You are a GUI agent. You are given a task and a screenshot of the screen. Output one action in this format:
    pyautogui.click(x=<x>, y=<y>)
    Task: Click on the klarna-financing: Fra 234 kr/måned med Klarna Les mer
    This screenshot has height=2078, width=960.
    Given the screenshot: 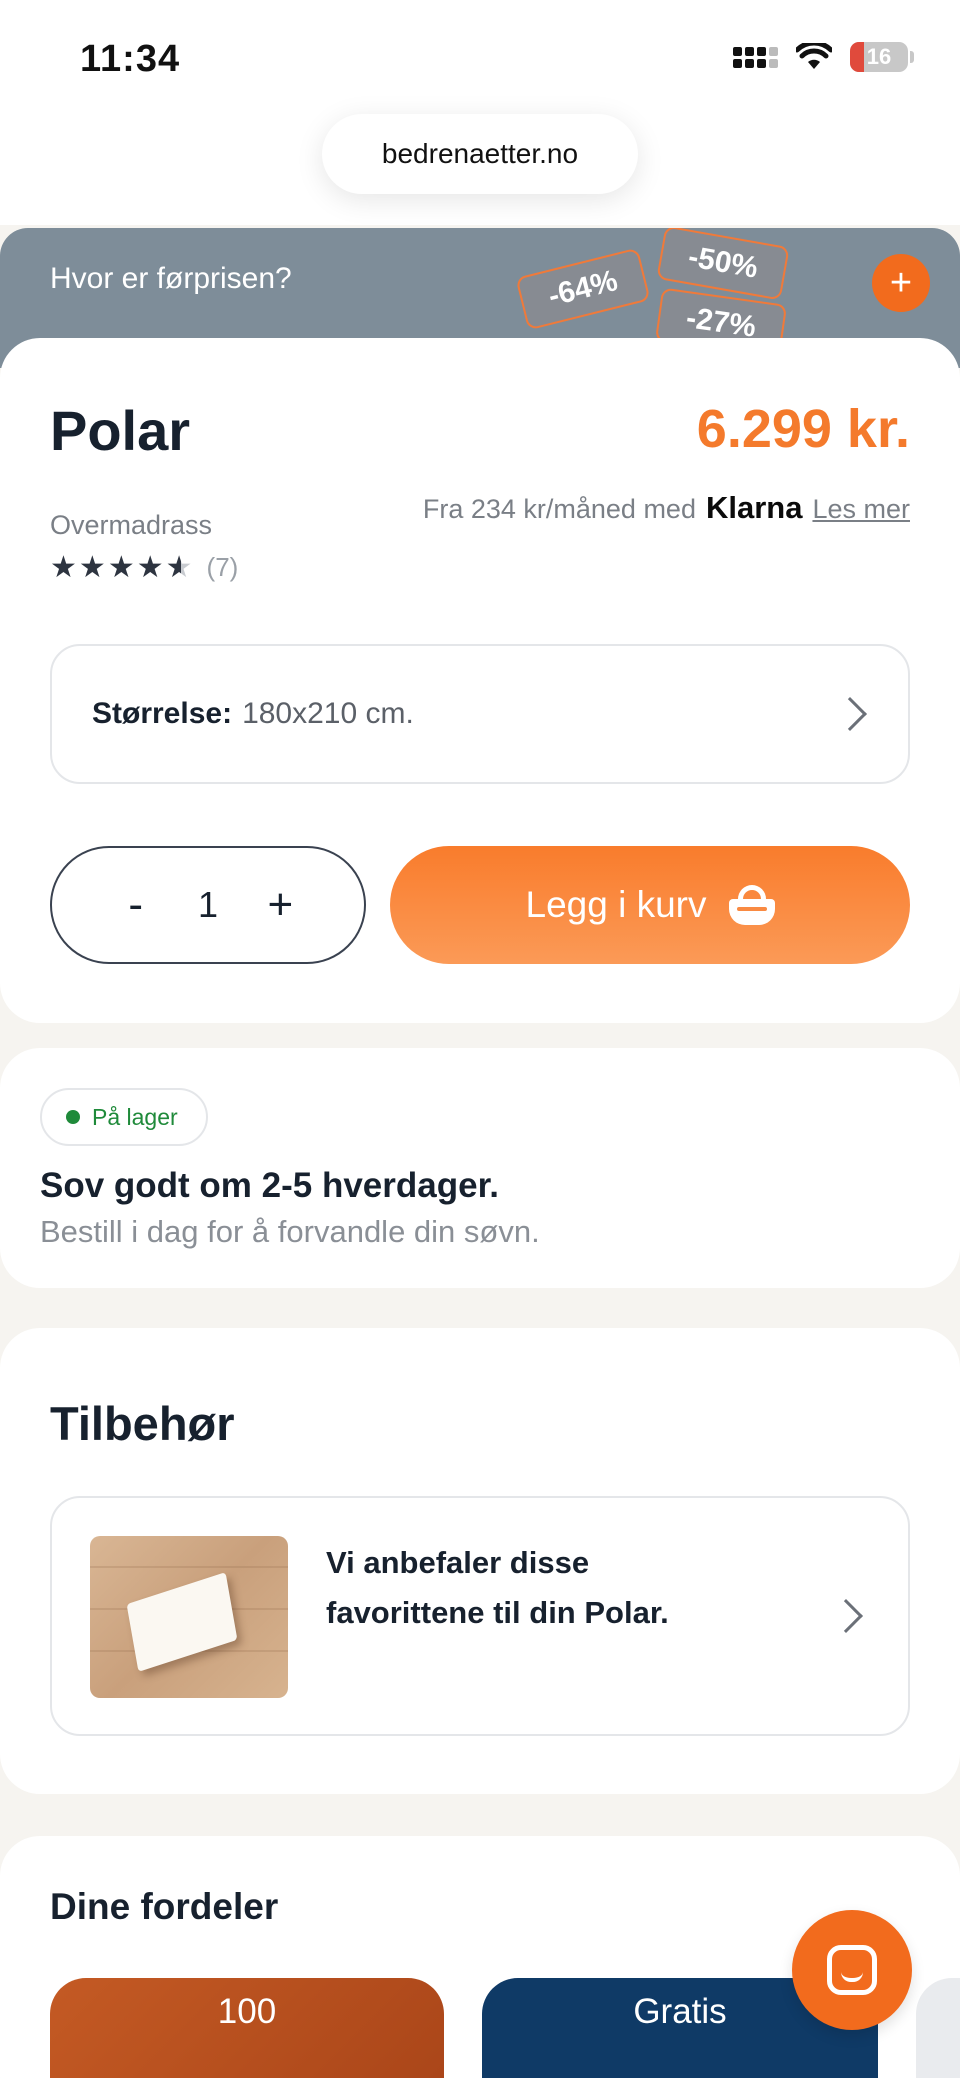 What is the action you would take?
    pyautogui.click(x=666, y=508)
    